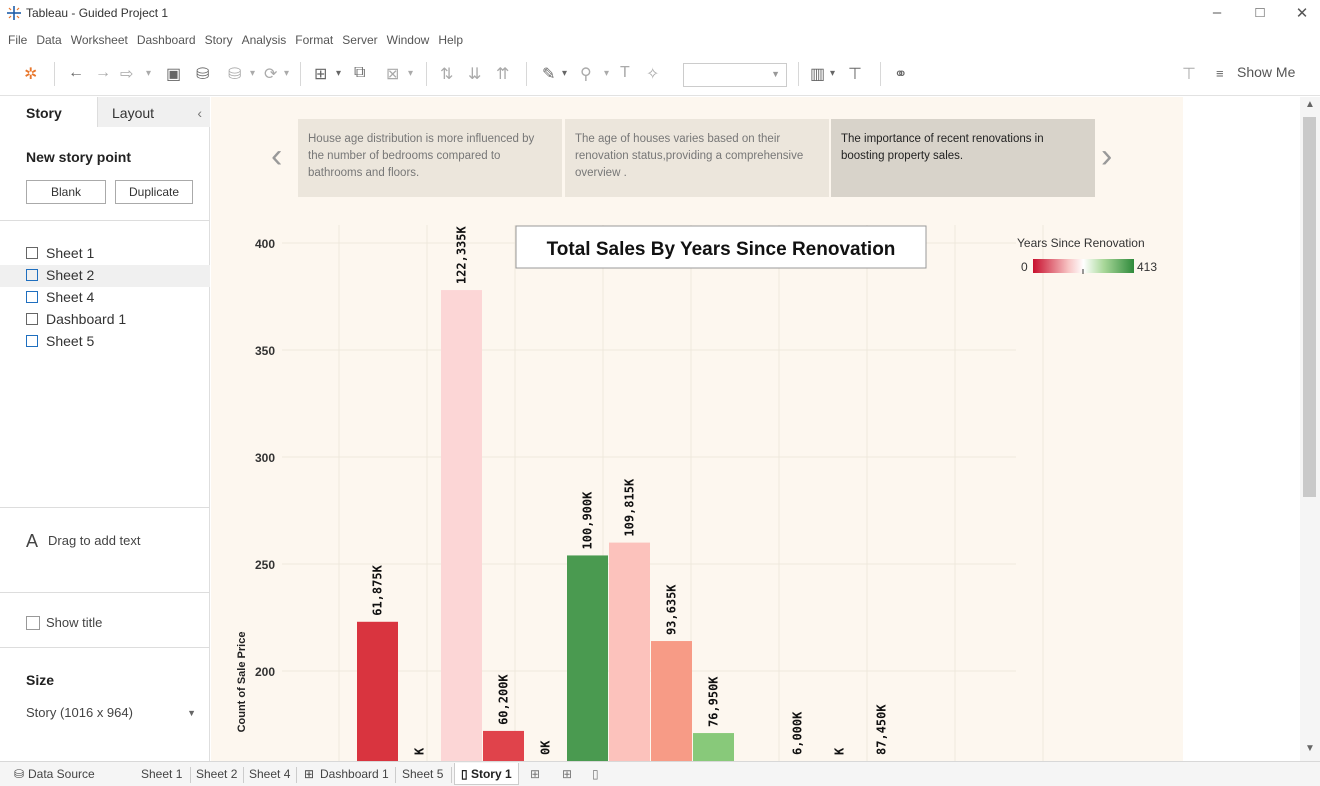 The image size is (1320, 786). What do you see at coordinates (491, 774) in the screenshot?
I see `tab-story-1-label: Story 1` at bounding box center [491, 774].